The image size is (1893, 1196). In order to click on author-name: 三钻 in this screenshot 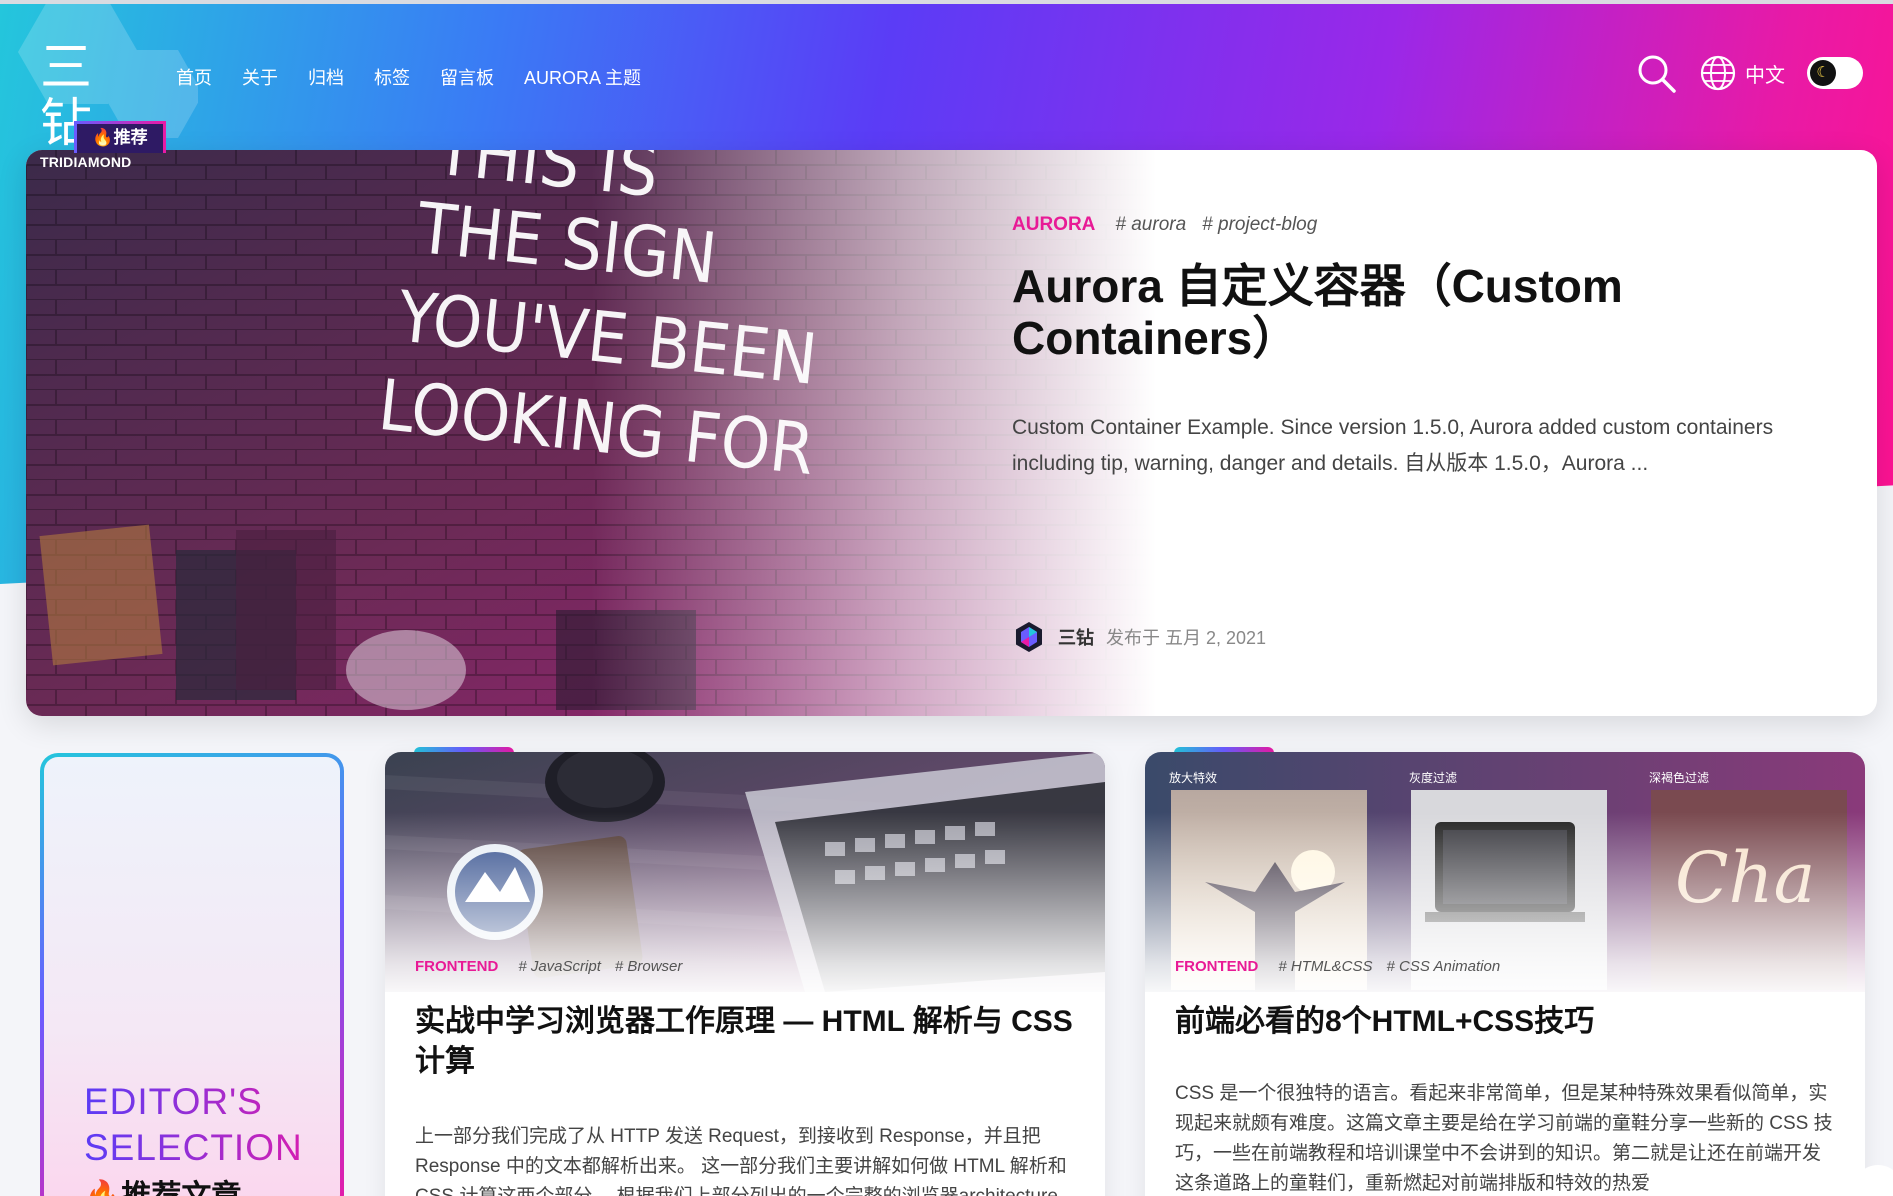, I will do `click(1076, 637)`.